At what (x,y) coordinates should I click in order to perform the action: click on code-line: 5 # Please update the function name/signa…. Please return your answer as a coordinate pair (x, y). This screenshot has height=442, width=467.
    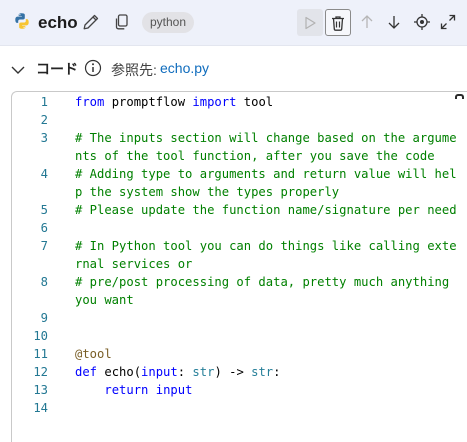
    Looking at the image, I should click on (237, 210).